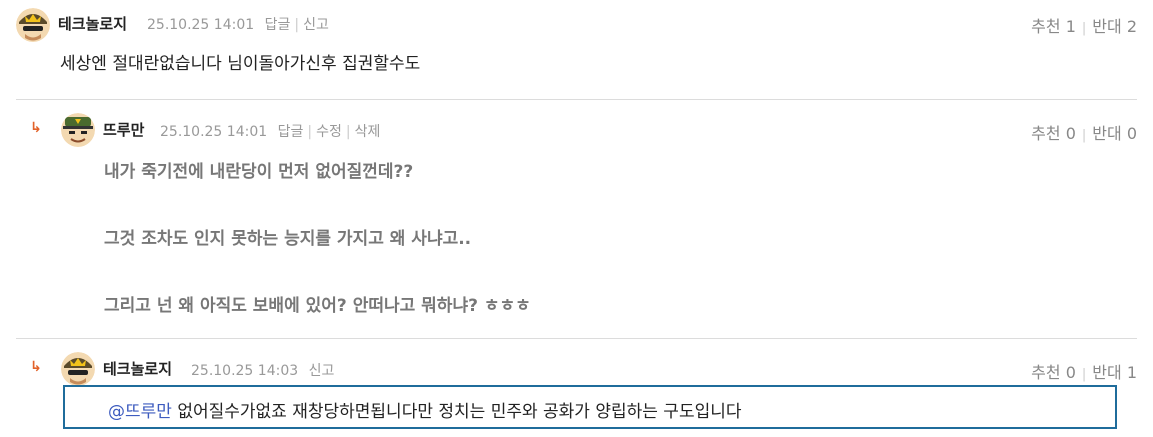  Describe the element at coordinates (1114, 372) in the screenshot. I see `downvote-button: 반대 1` at that location.